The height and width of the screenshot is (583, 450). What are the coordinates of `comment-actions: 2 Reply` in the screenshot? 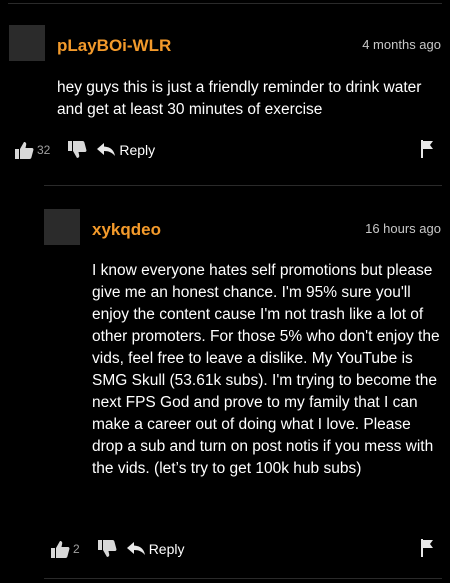 It's located at (117, 549).